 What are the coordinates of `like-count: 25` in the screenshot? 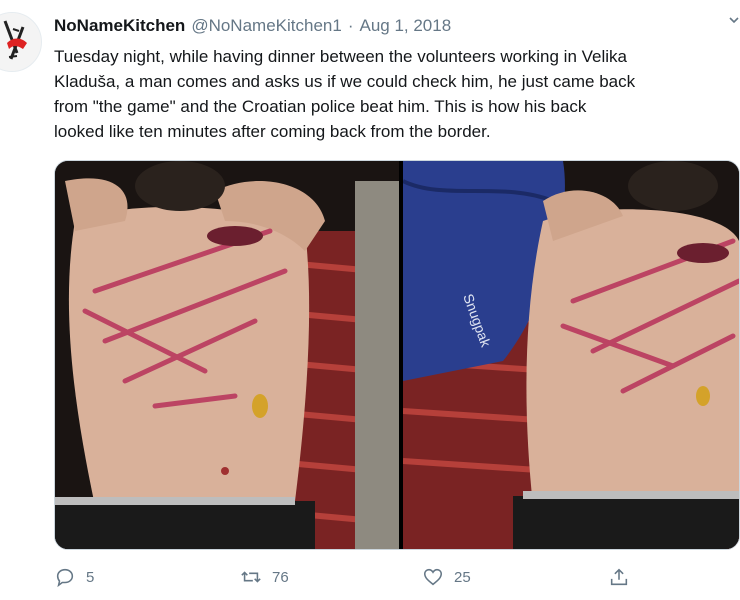 It's located at (462, 577).